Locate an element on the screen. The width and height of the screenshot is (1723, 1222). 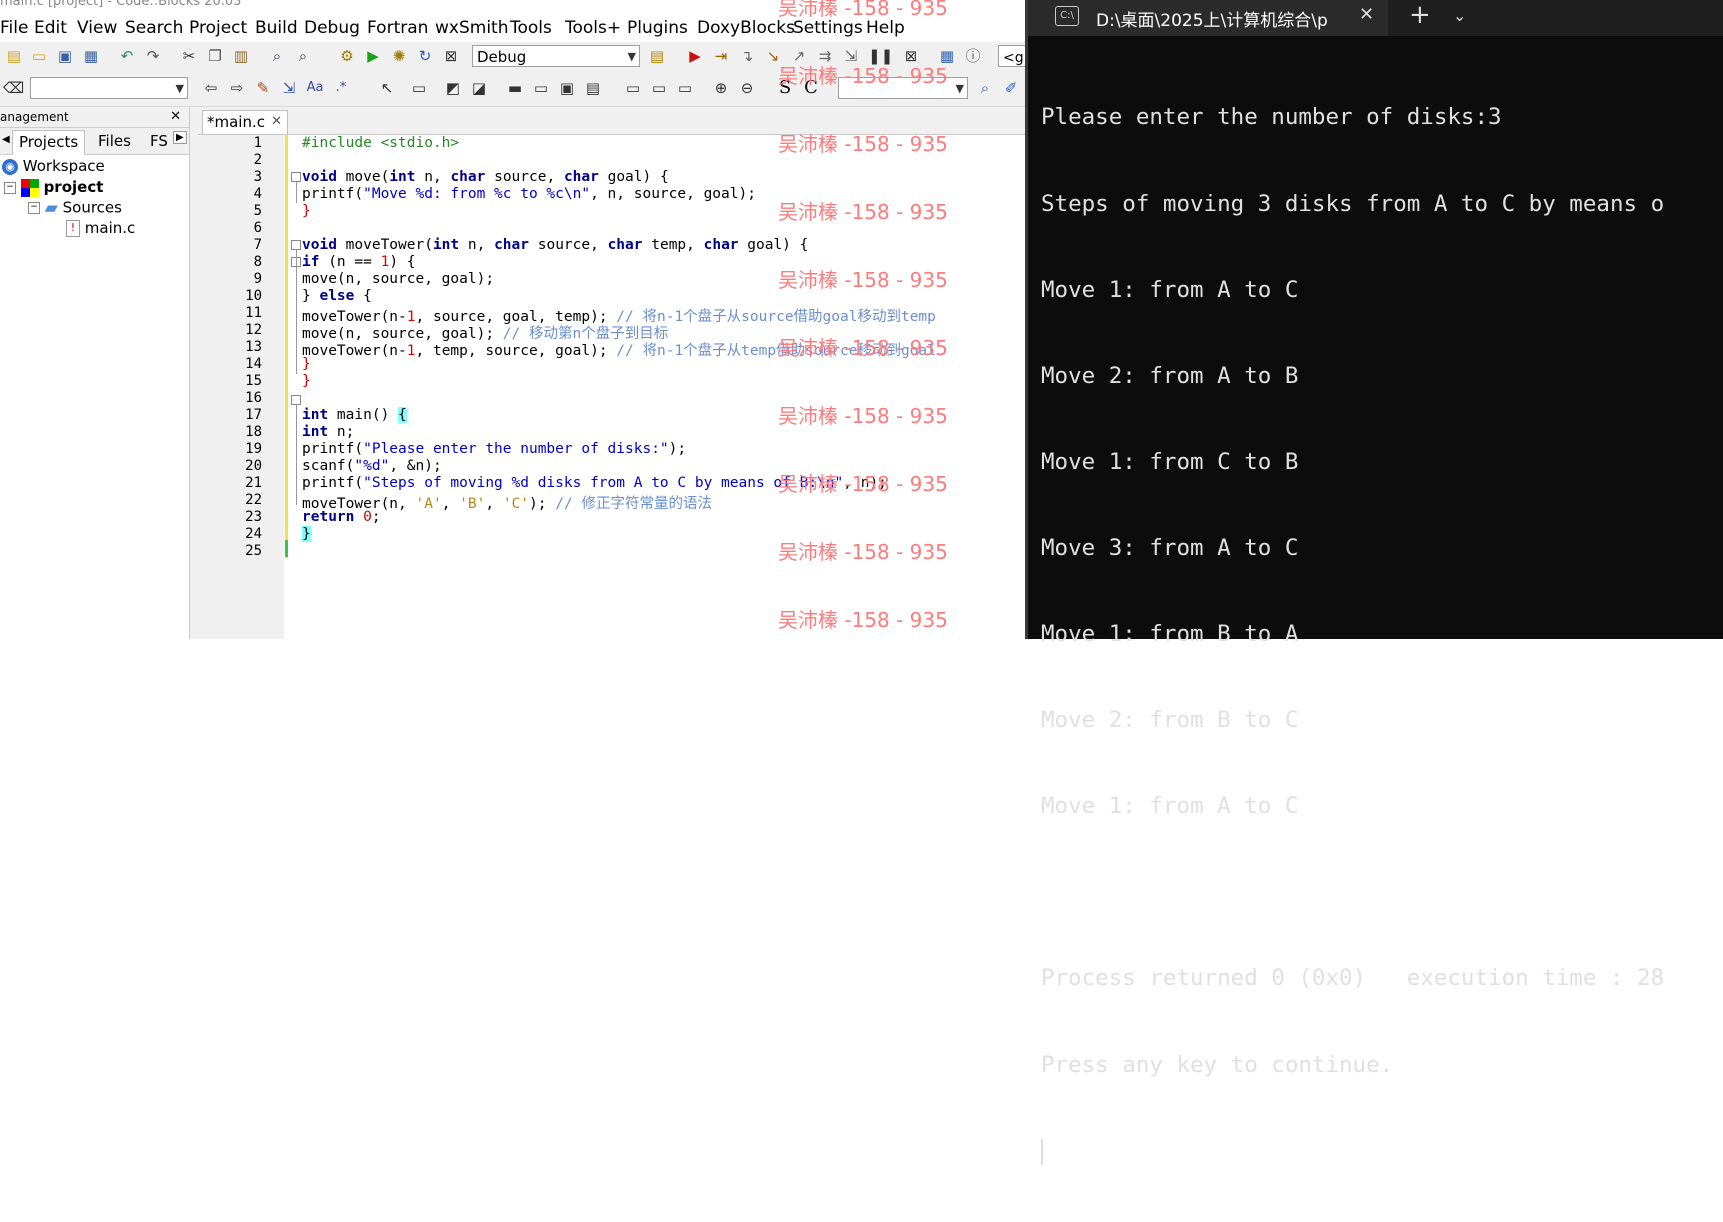
match-case-icon: Aa is located at coordinates (315, 88).